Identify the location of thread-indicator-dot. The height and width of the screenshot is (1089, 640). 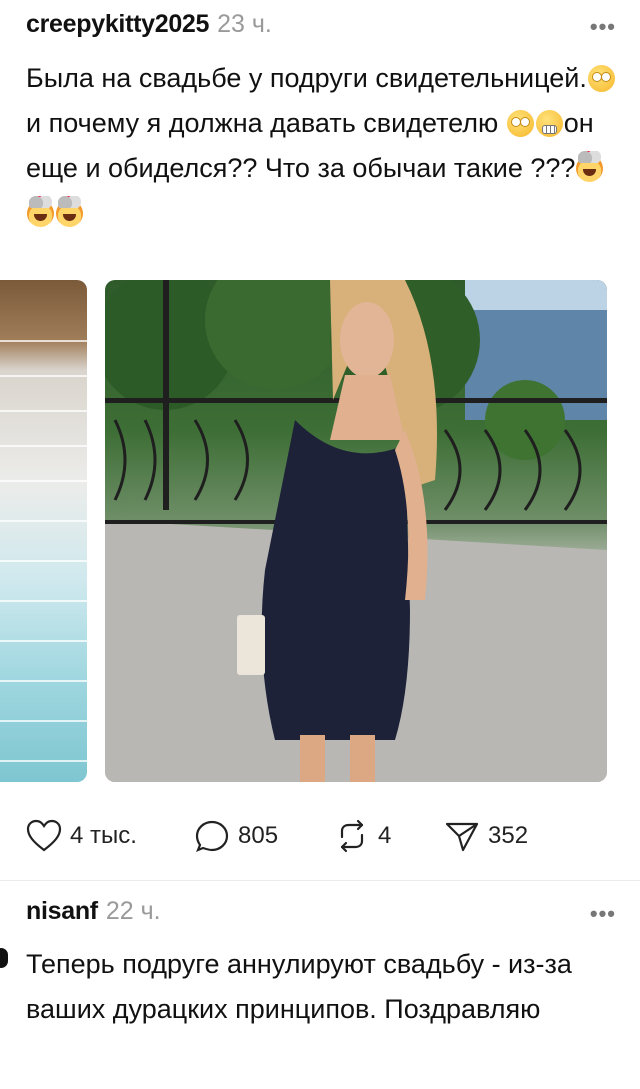
(4, 958).